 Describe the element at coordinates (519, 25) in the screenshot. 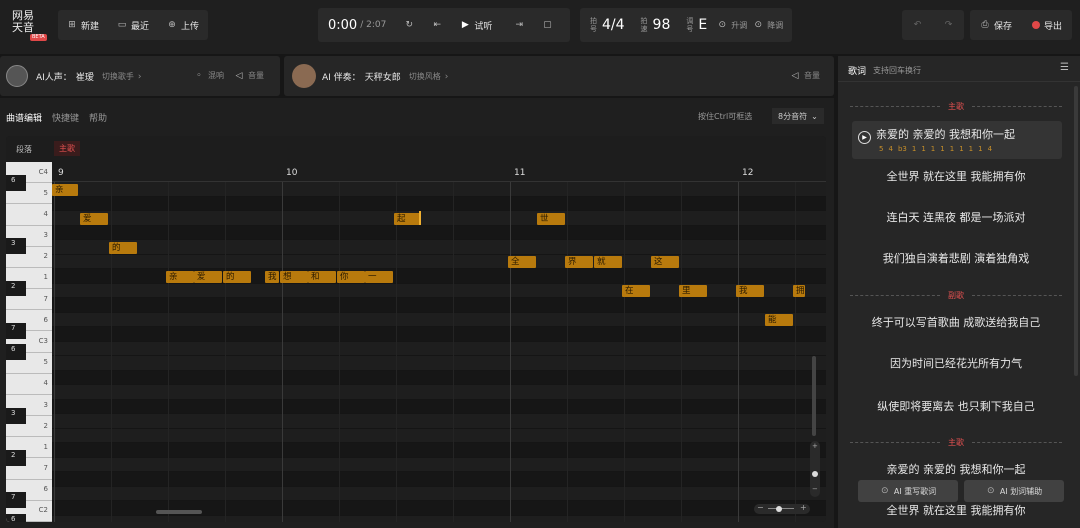

I see `skip-forward-icon: ⇥` at that location.